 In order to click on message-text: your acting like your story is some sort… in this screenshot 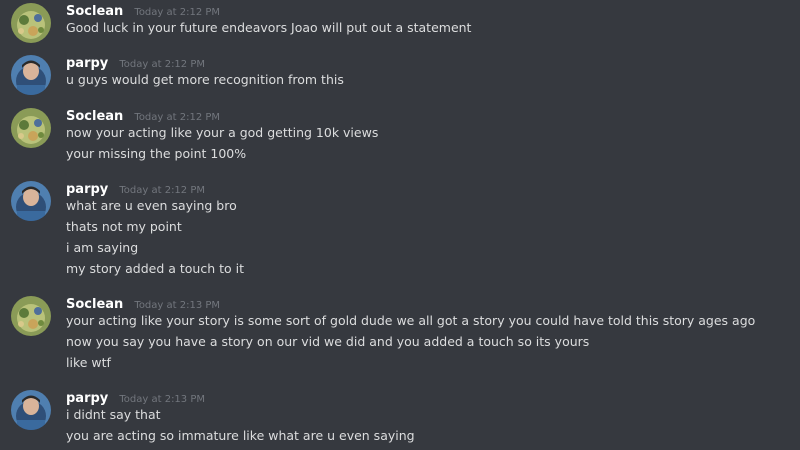, I will do `click(411, 320)`.